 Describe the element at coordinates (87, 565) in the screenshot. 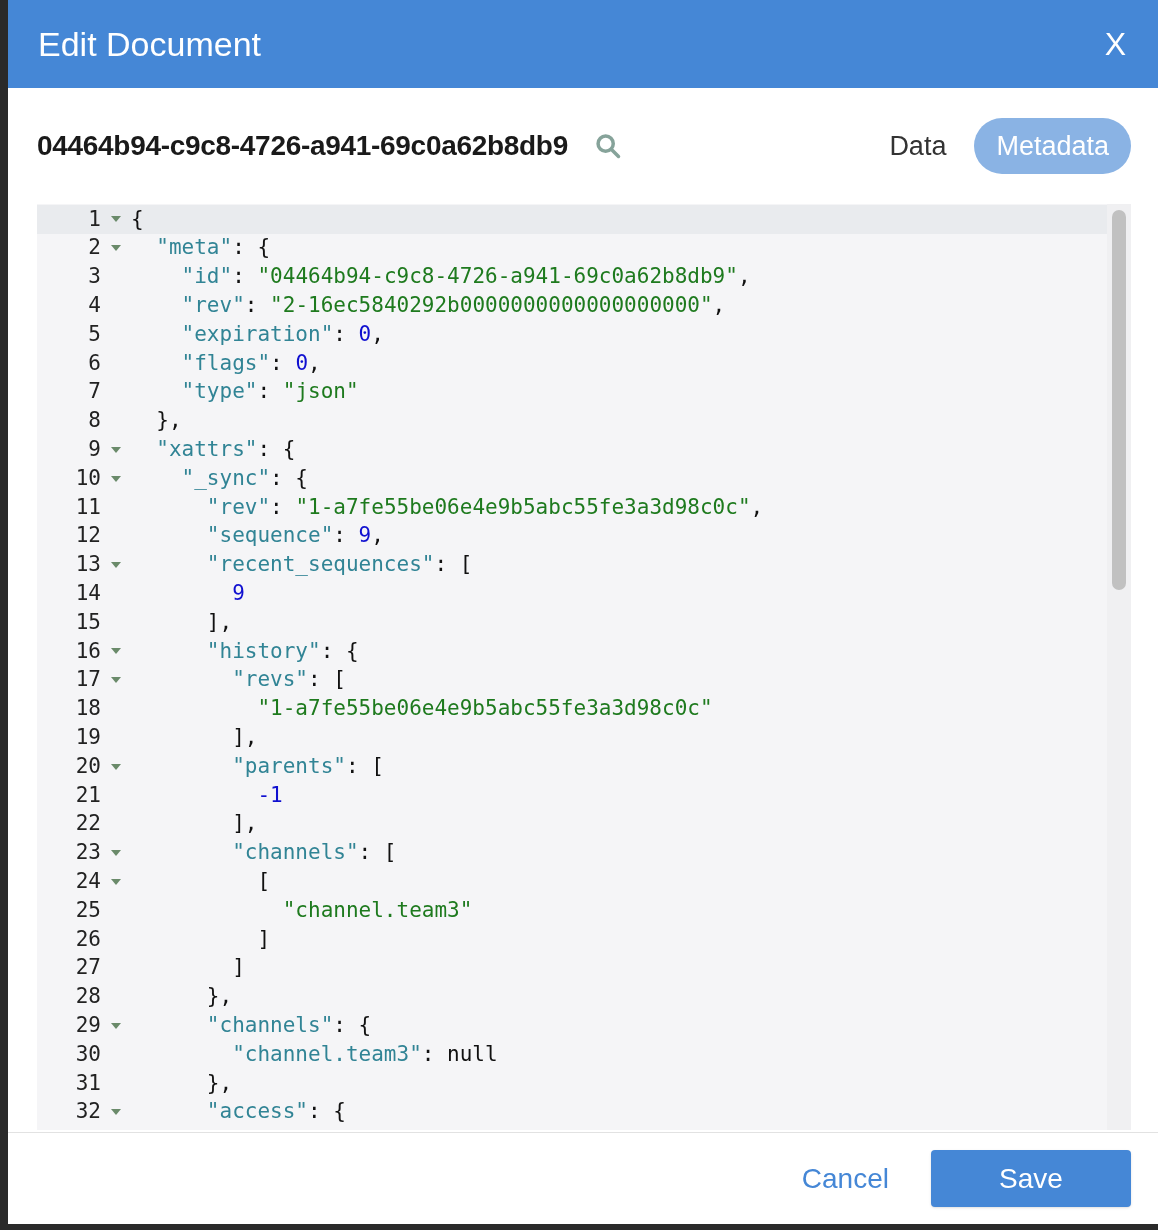

I see `line-number: 13` at that location.